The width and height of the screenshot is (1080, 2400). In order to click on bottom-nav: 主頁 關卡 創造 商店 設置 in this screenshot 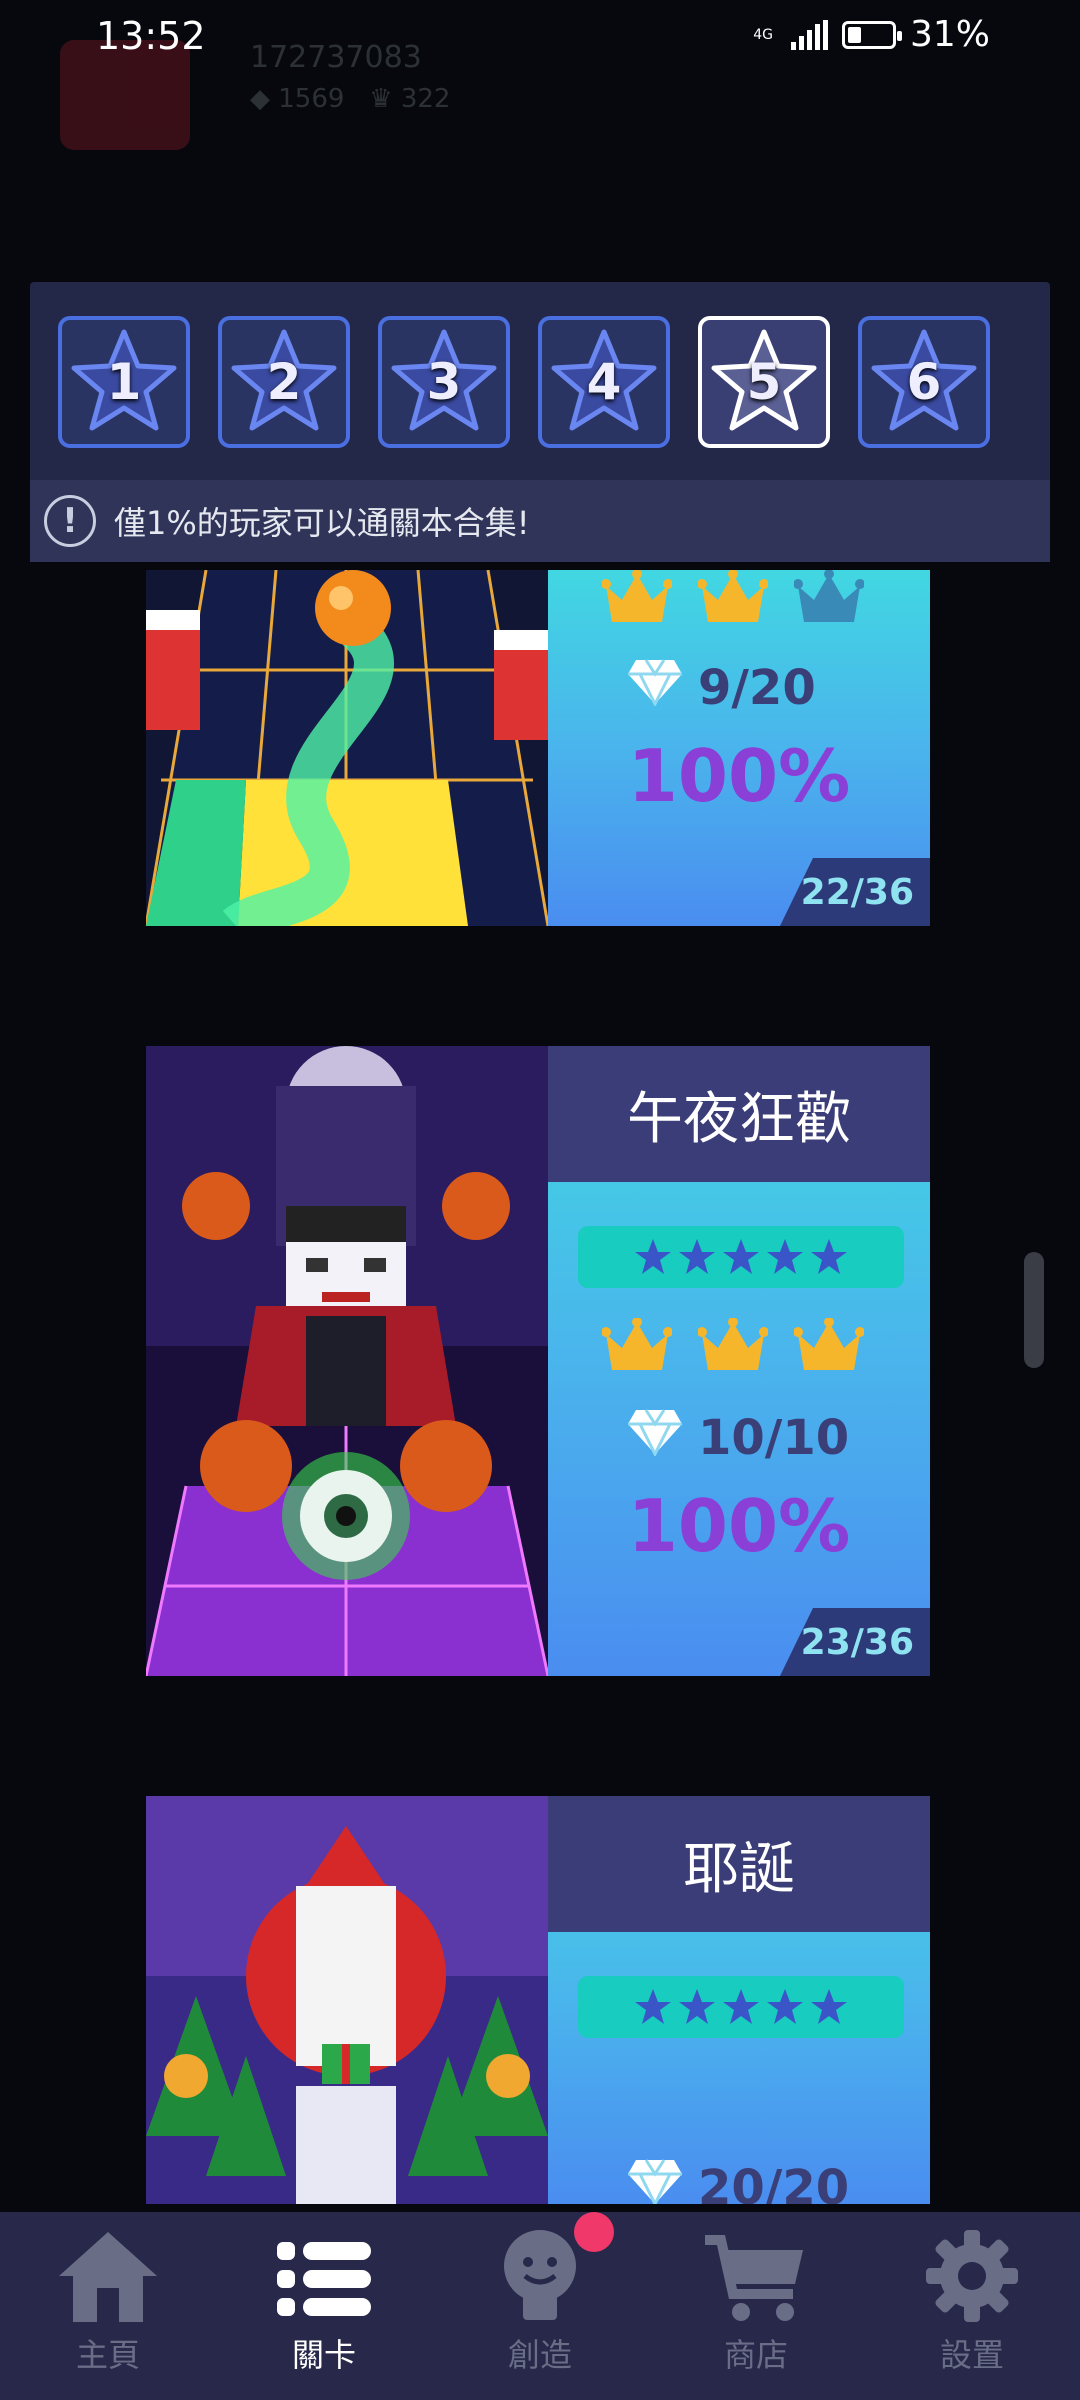, I will do `click(540, 2306)`.